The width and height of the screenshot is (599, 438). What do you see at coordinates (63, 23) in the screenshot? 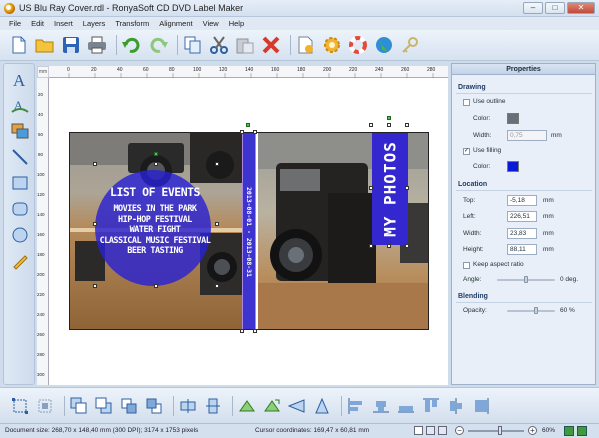
I see `menu-insert: Insert` at bounding box center [63, 23].